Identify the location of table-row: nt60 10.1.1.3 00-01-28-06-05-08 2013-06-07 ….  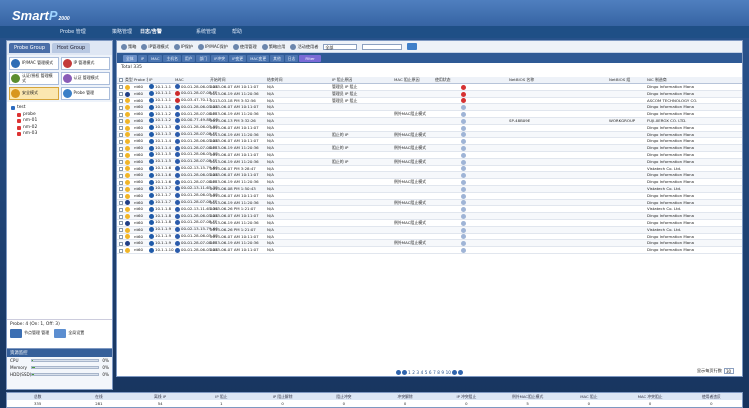
(429, 128).